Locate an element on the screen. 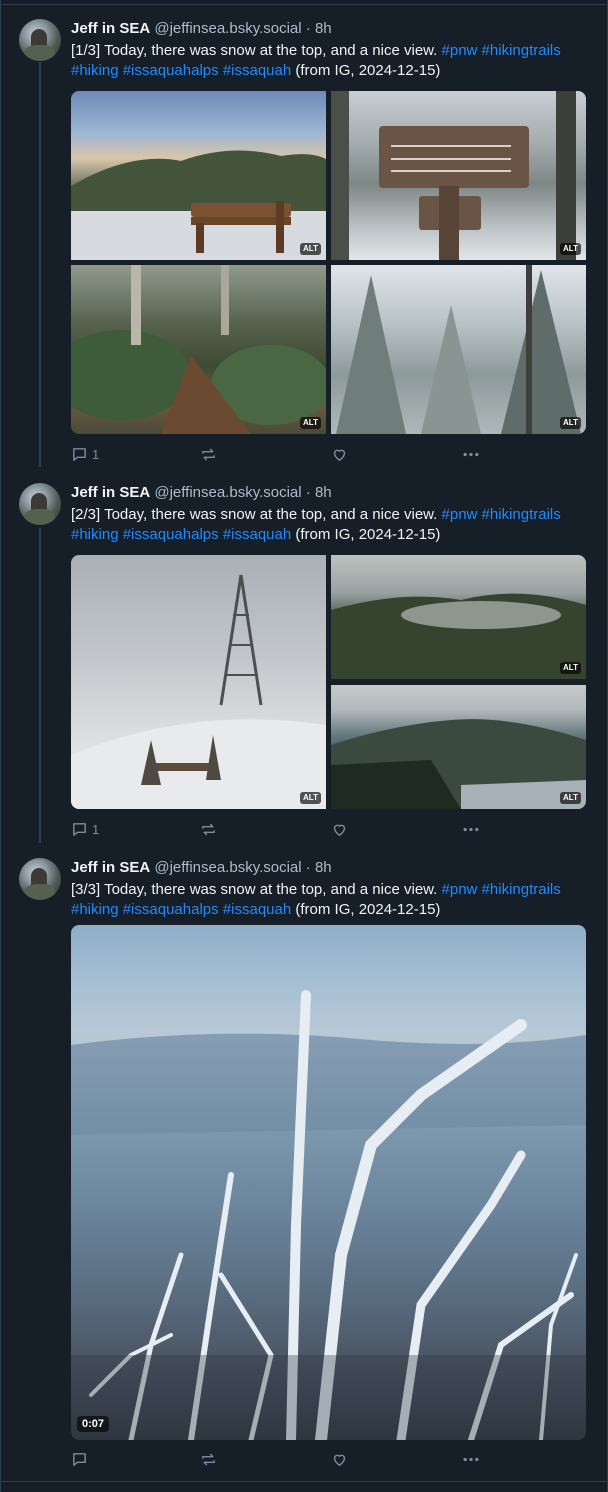 This screenshot has height=1492, width=608. image-mountain-view: ALT is located at coordinates (198, 175).